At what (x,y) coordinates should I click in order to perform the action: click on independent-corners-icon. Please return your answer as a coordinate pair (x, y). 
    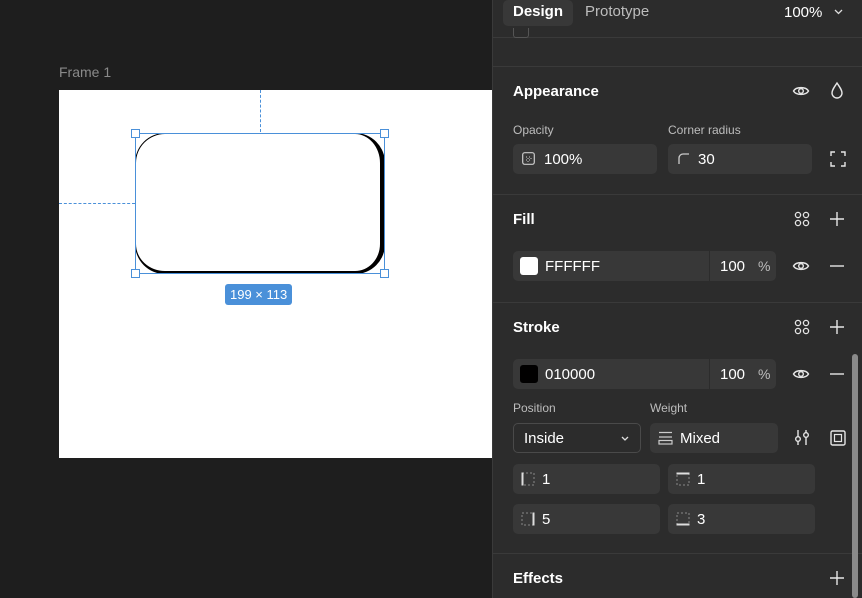
    Looking at the image, I should click on (838, 159).